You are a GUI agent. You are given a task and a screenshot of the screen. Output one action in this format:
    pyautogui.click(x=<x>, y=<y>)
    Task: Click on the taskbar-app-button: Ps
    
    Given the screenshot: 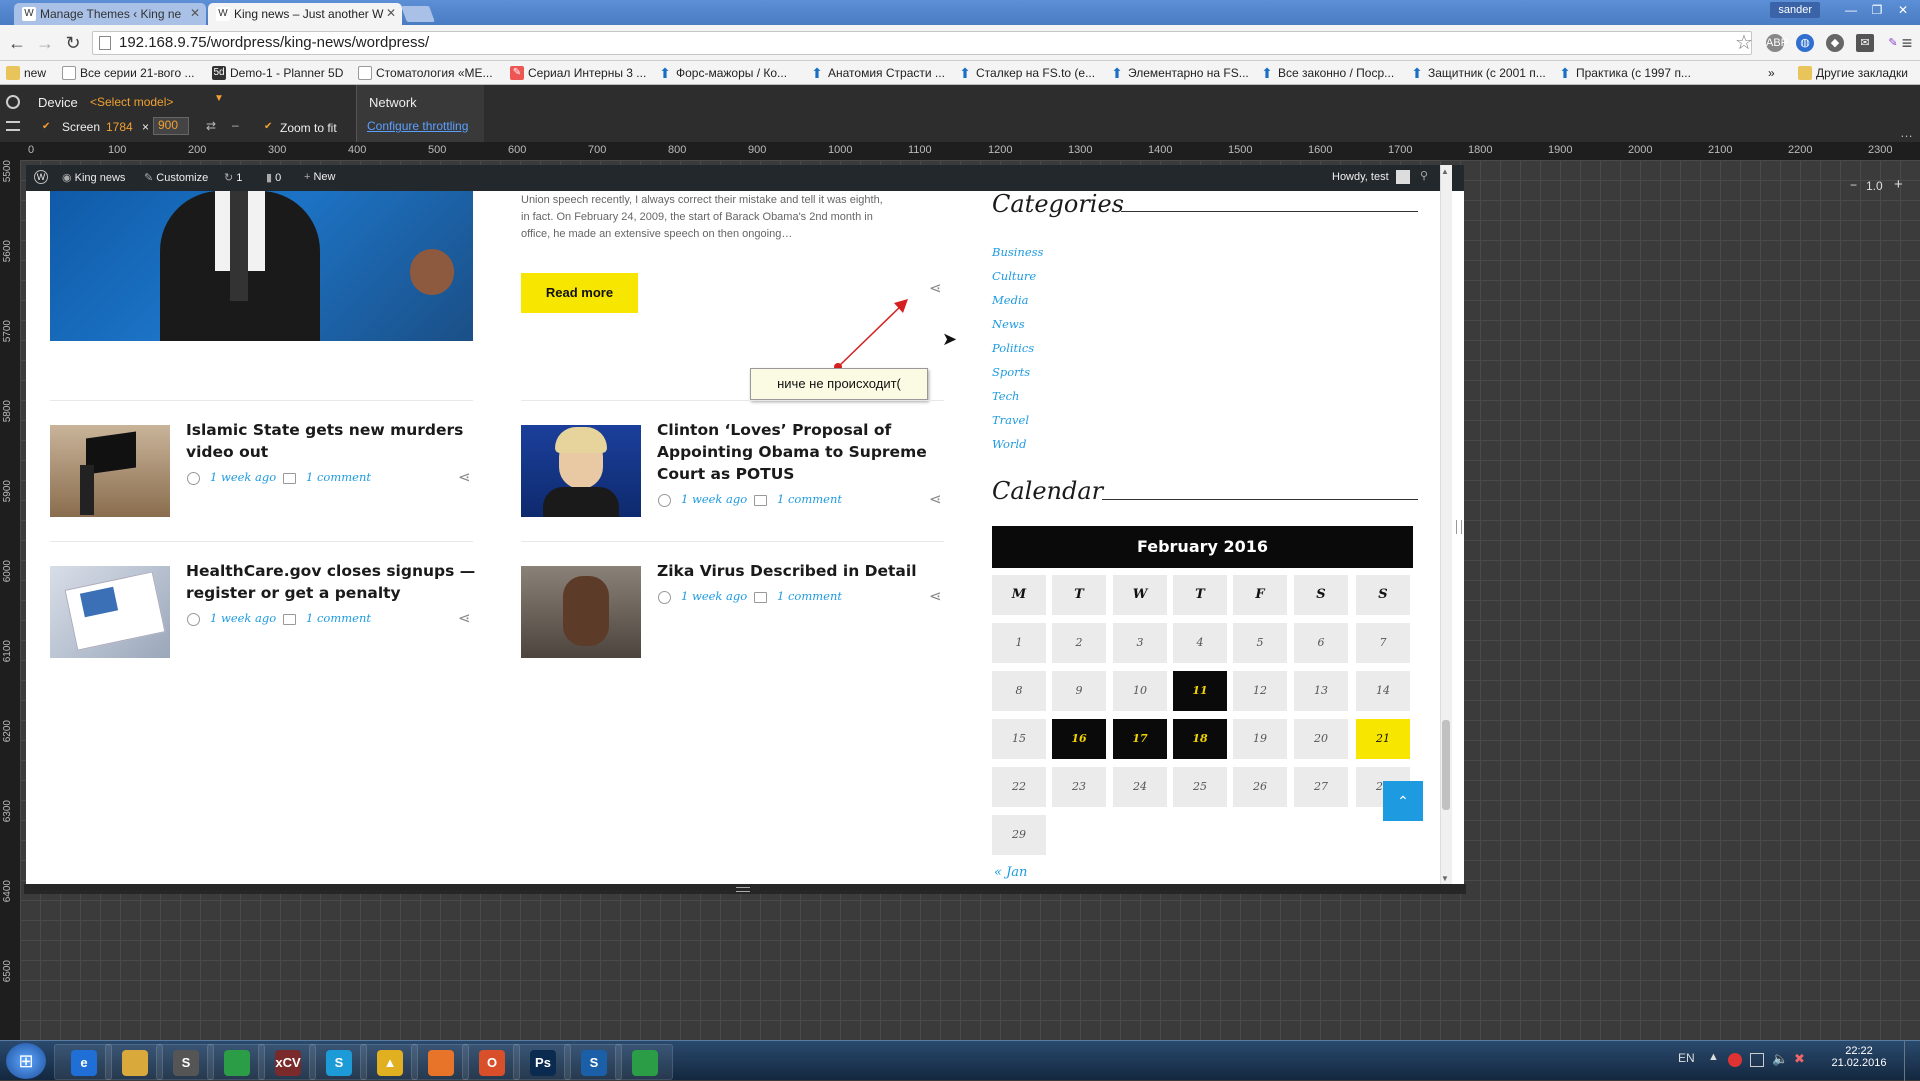 What is the action you would take?
    pyautogui.click(x=542, y=1062)
    